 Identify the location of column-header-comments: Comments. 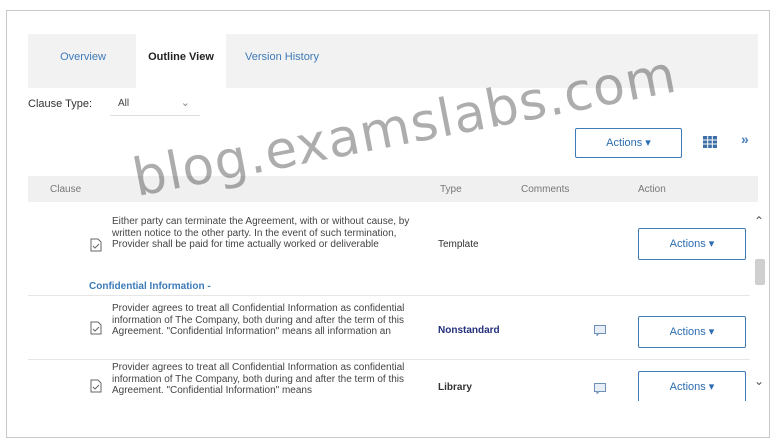
(545, 189).